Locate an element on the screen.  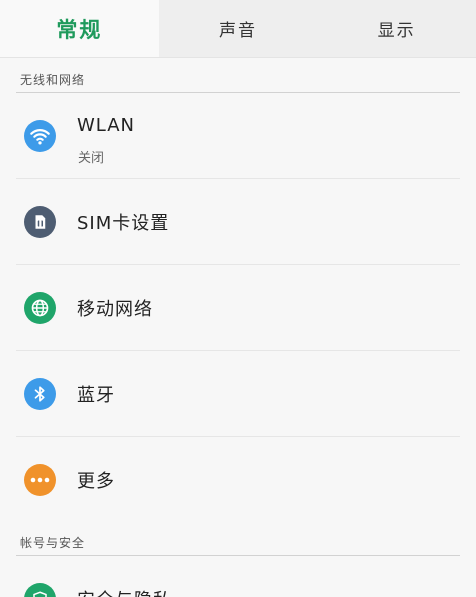
settings-item-wlan: WLAN 关闭 is located at coordinates (246, 135).